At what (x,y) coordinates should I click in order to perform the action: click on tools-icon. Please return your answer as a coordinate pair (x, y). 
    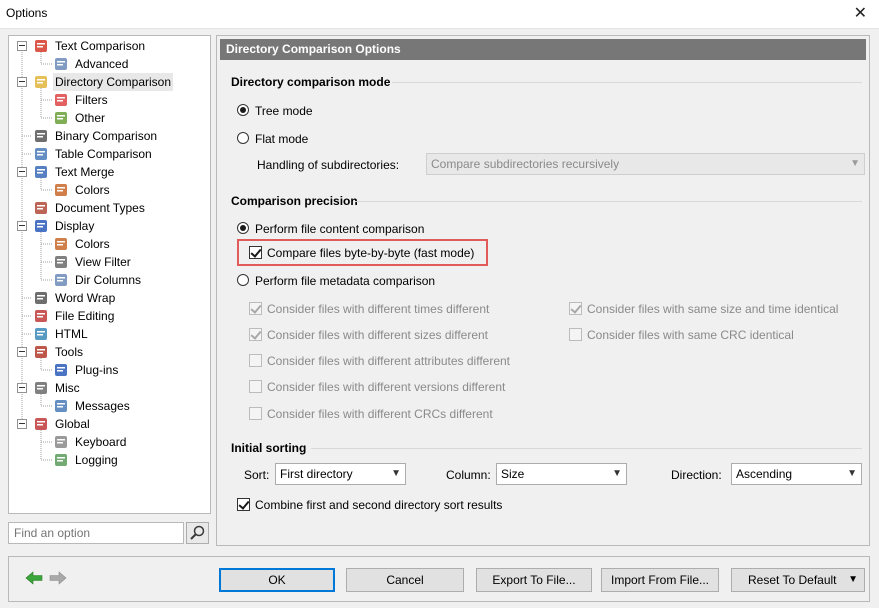
    Looking at the image, I should click on (41, 352).